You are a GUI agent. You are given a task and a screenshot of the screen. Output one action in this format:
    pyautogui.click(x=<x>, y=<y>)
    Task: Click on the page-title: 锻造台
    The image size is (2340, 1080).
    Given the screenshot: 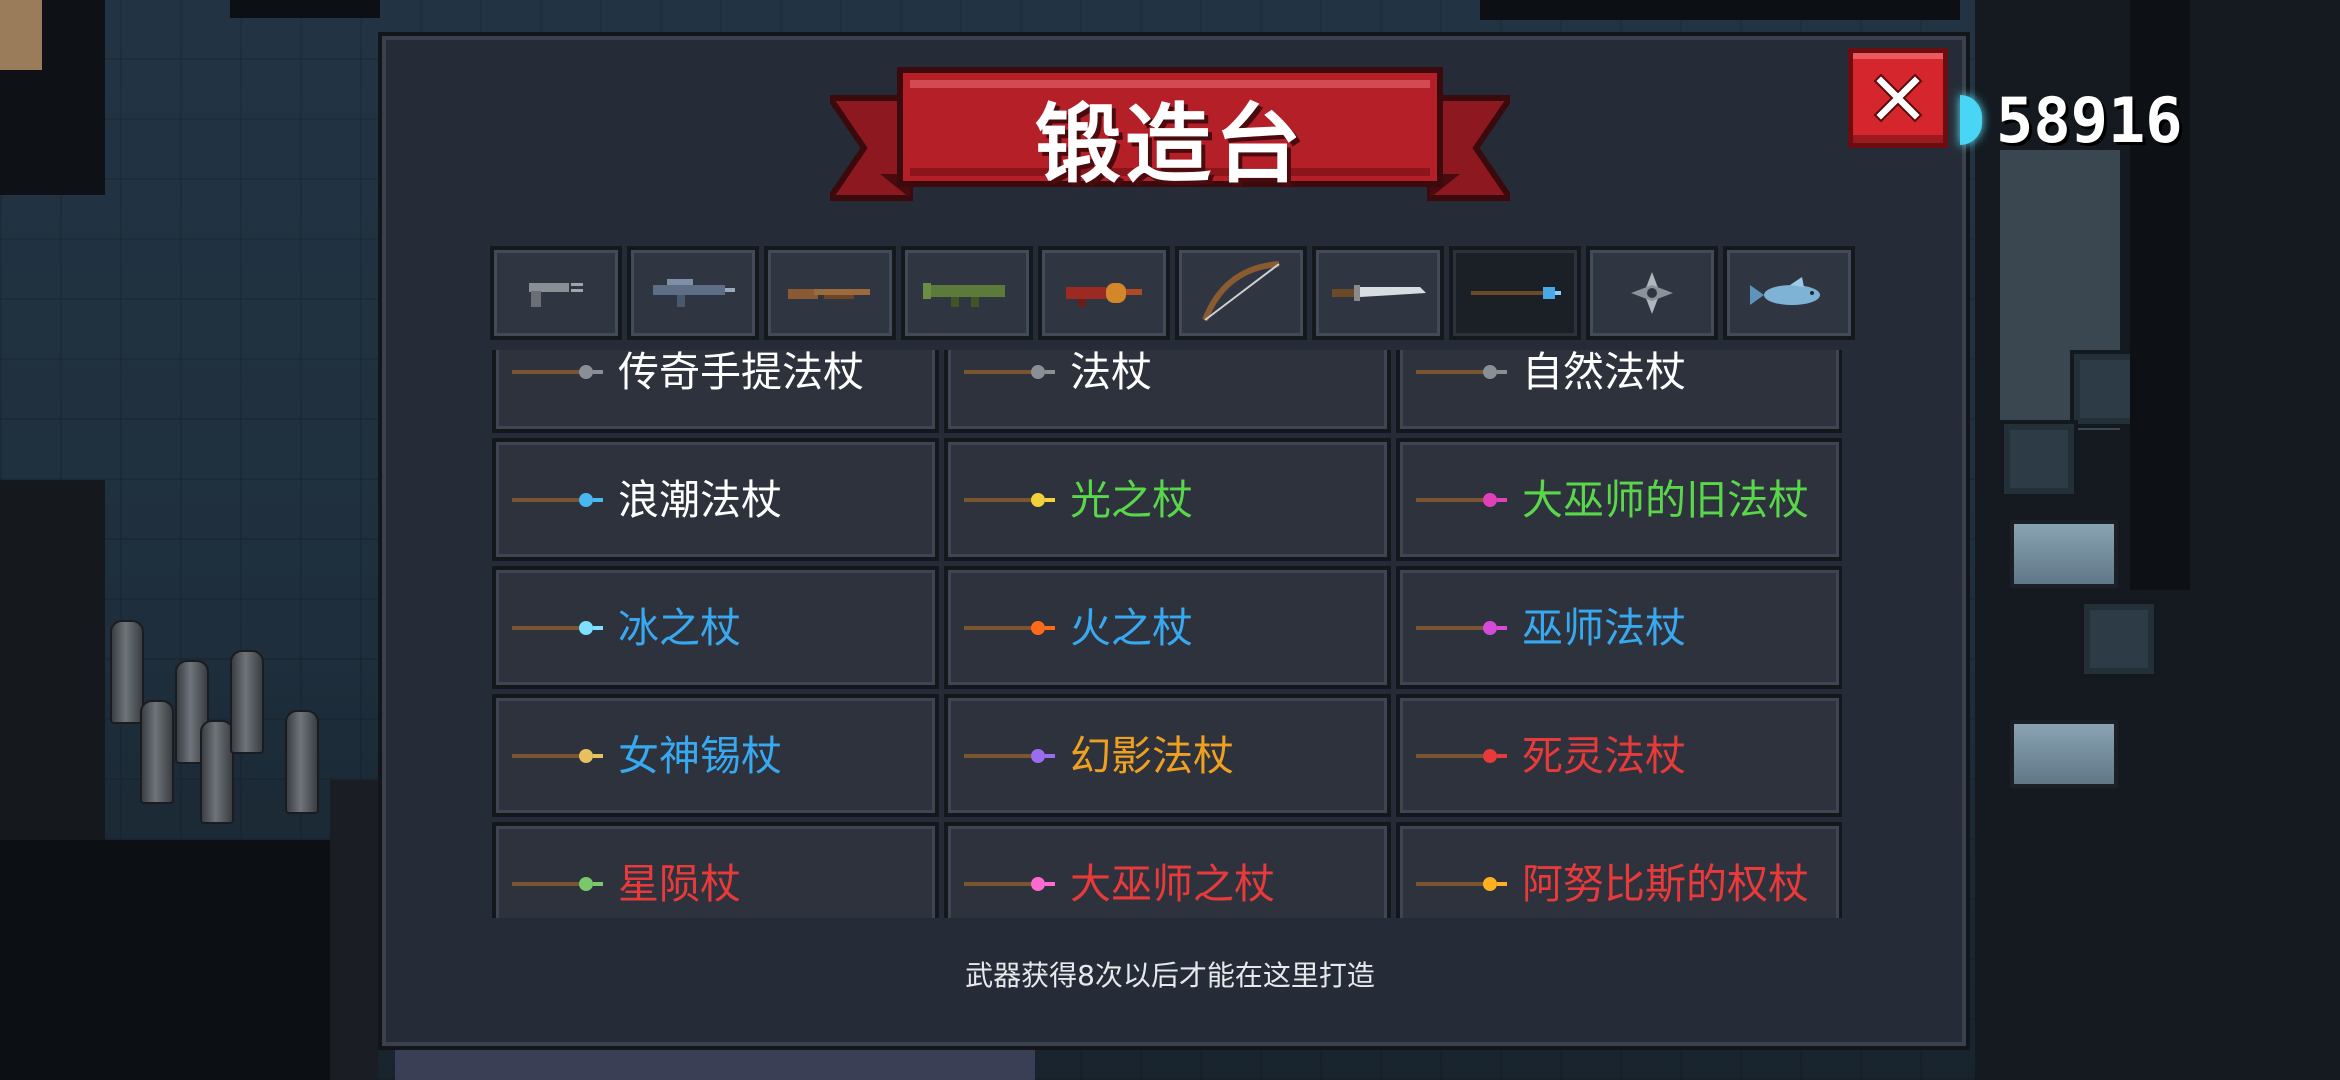 What is the action you would take?
    pyautogui.click(x=1170, y=144)
    